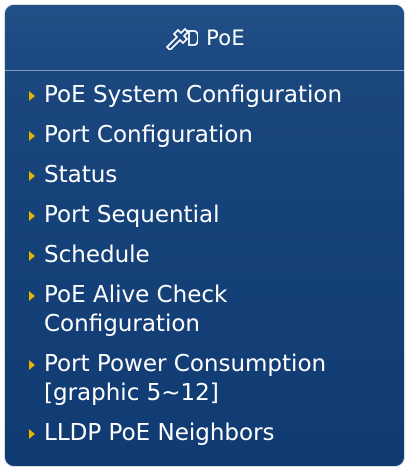 Image resolution: width=409 pixels, height=473 pixels. What do you see at coordinates (81, 175) in the screenshot?
I see `menu-item-label: Status` at bounding box center [81, 175].